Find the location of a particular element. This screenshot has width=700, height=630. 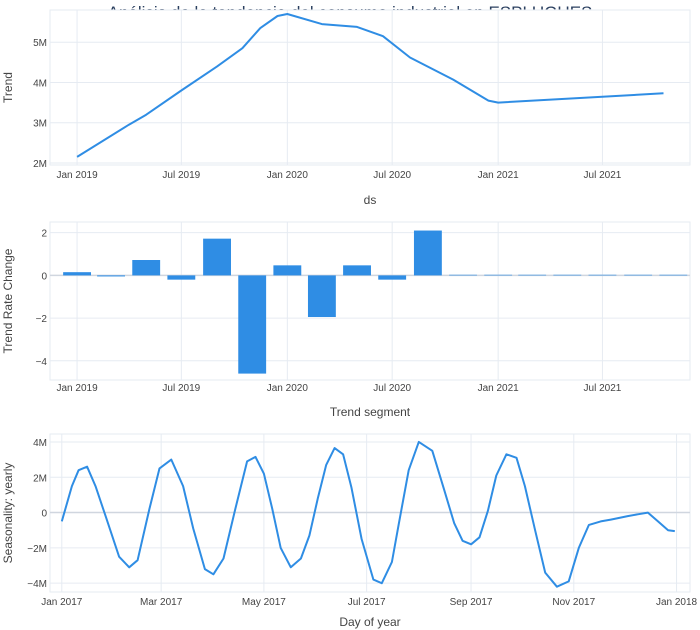

y-tick-label: 3M is located at coordinates (40, 124).